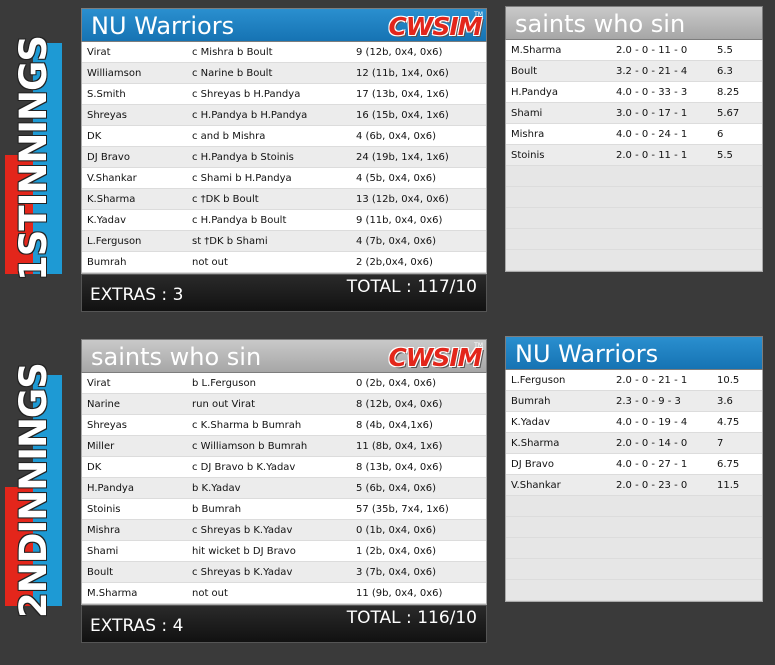  I want to click on batting-summary: EXTRAS : 4 TOTAL : 116/10, so click(284, 624).